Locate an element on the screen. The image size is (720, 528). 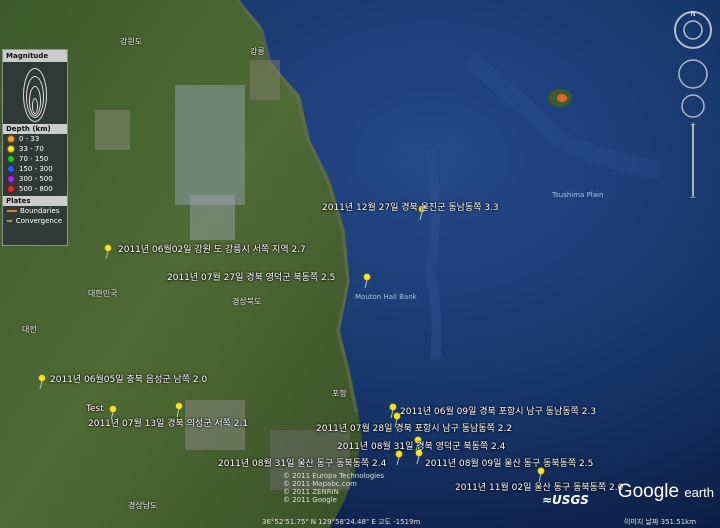
plates-boundaries-row: Boundaries is located at coordinates (35, 211).